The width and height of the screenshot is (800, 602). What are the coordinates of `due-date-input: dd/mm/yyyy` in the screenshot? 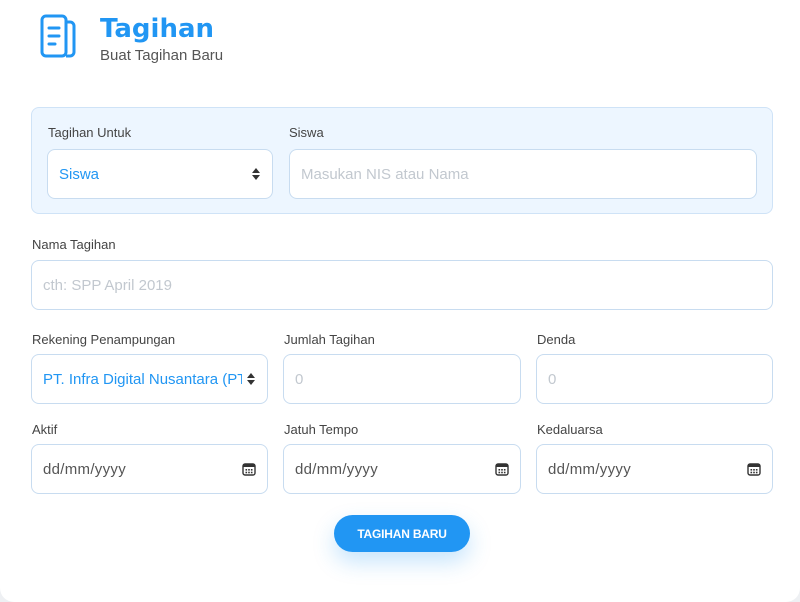 It's located at (402, 469).